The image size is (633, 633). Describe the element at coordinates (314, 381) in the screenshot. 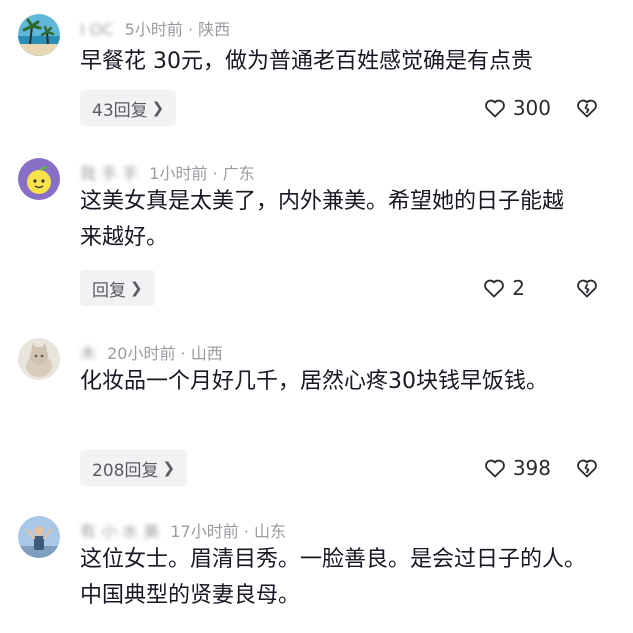

I see `comment-text: 化妆品一个月好几千，居然心疼30块钱早饭钱。` at that location.